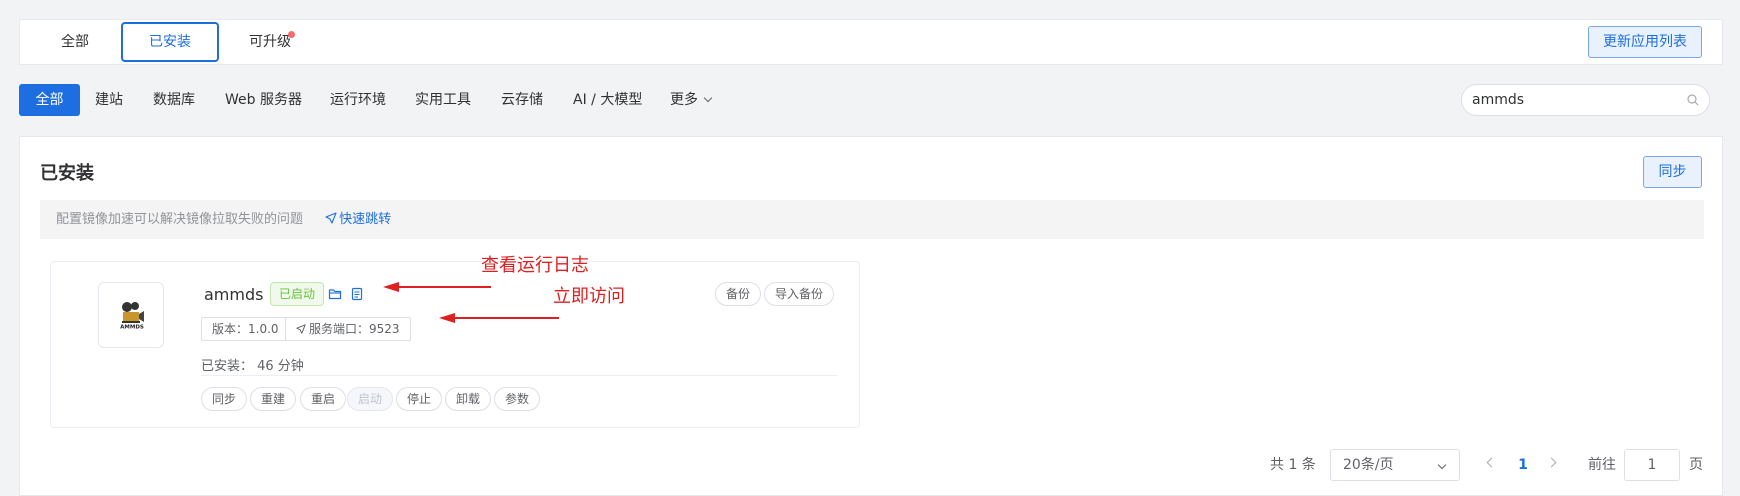 This screenshot has height=496, width=1740. I want to click on update-app-list-button: 更新应用列表, so click(1645, 42).